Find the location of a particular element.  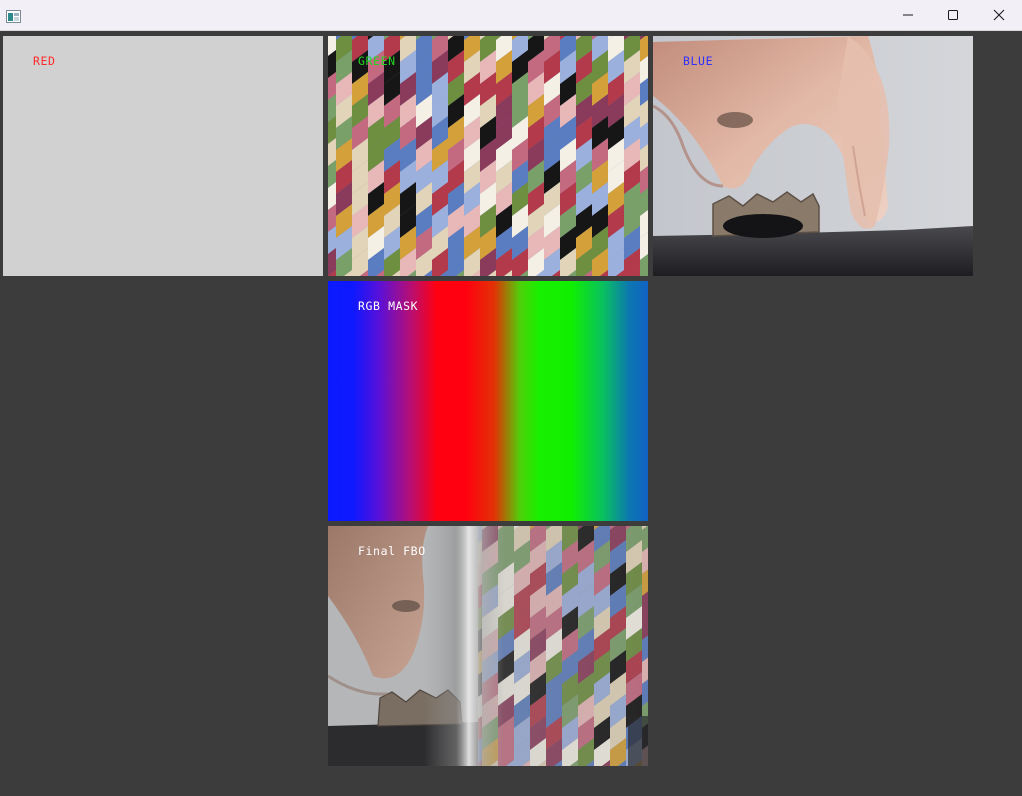

minimize-icon is located at coordinates (908, 15).